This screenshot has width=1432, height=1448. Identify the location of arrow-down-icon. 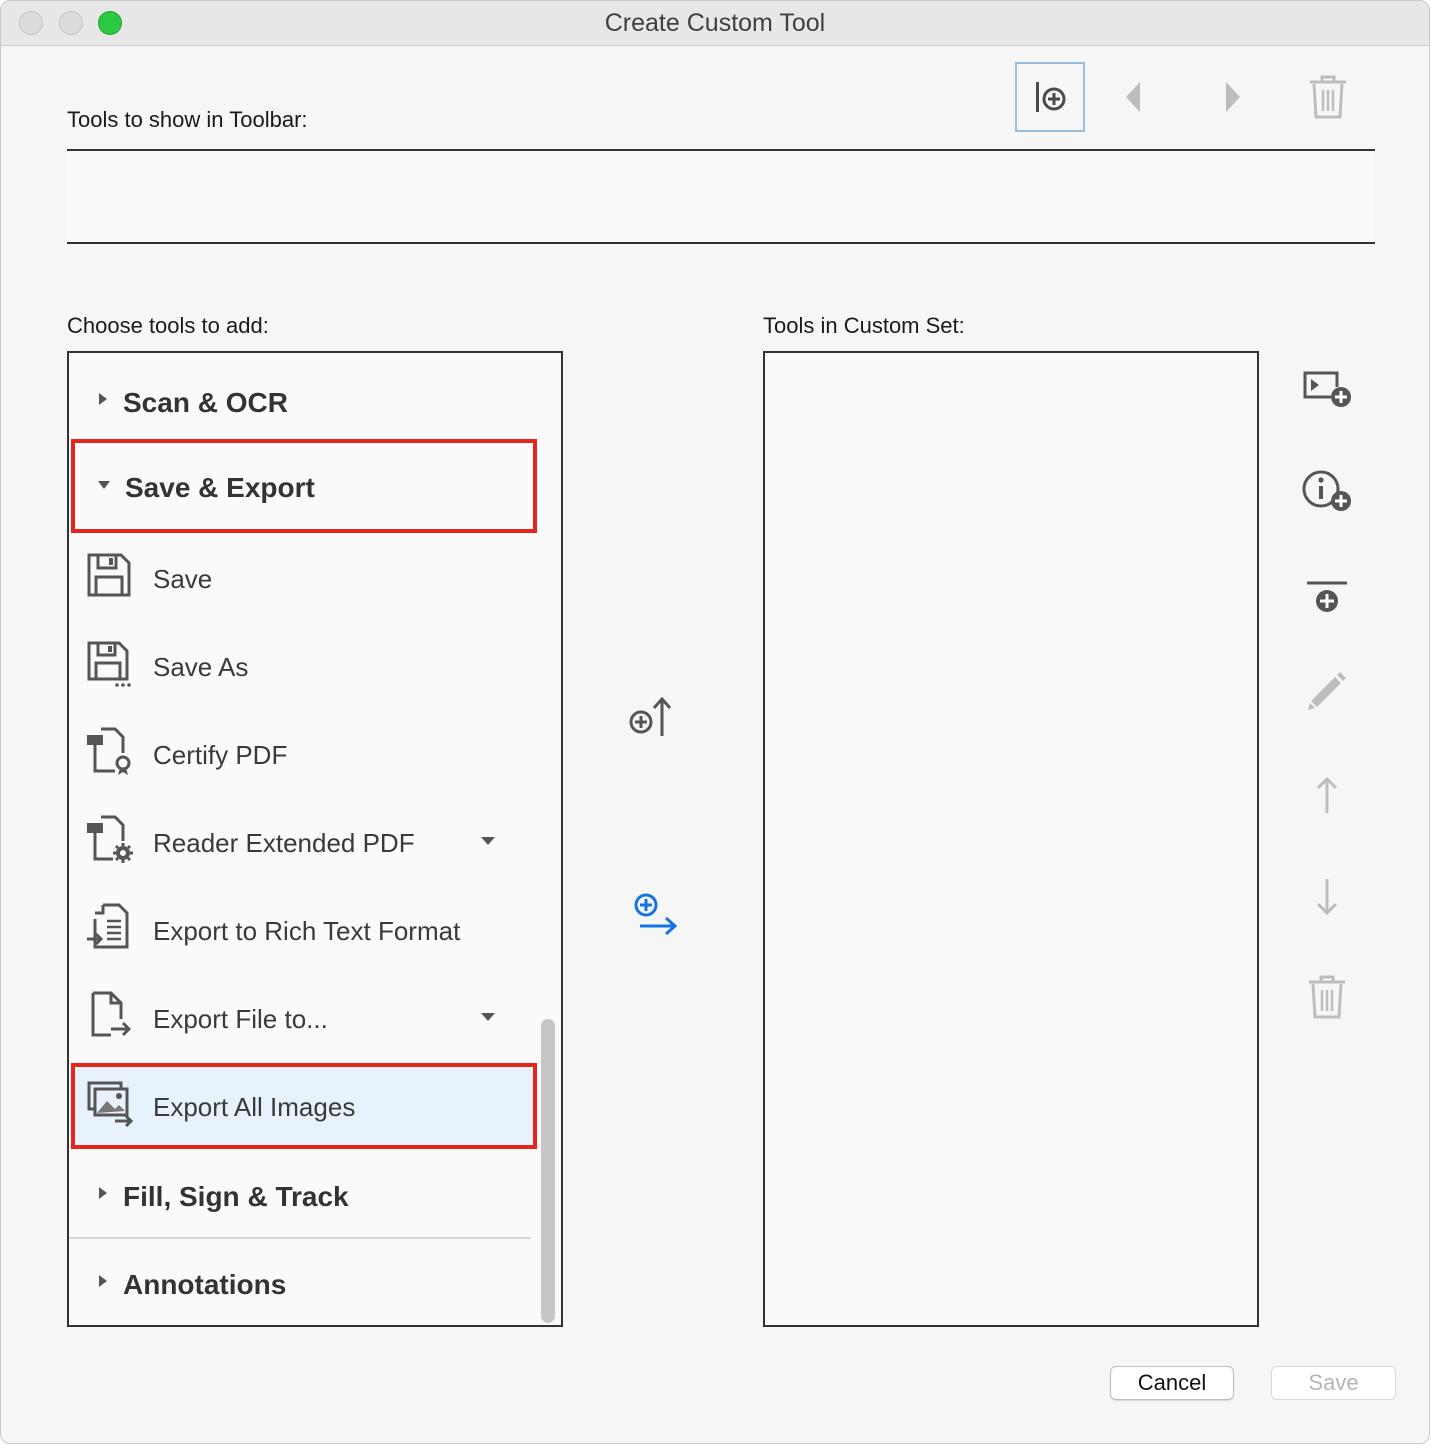
(1327, 897).